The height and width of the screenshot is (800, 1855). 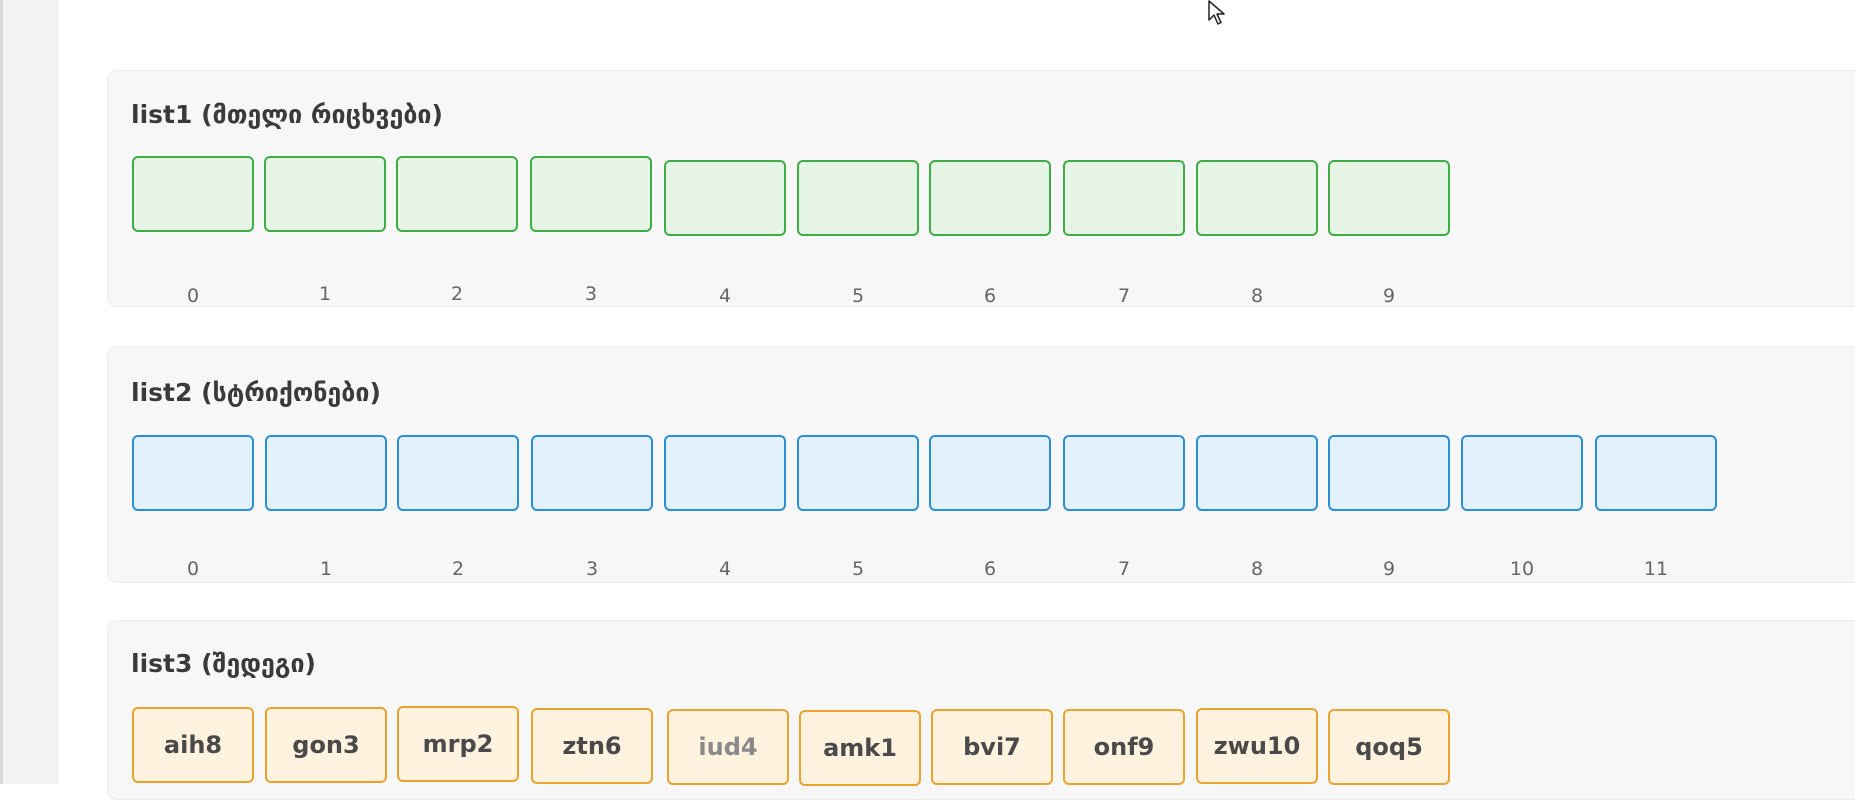 What do you see at coordinates (592, 569) in the screenshot?
I see `list2-index: 3` at bounding box center [592, 569].